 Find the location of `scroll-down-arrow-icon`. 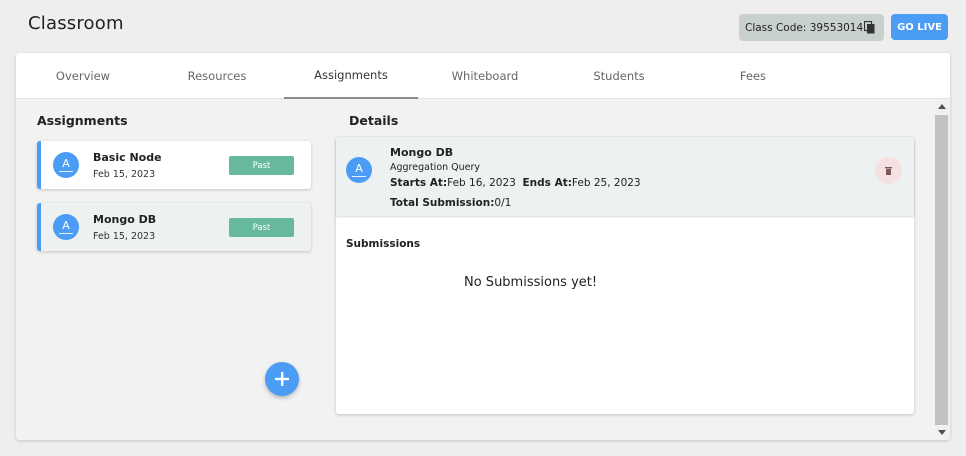

scroll-down-arrow-icon is located at coordinates (942, 432).